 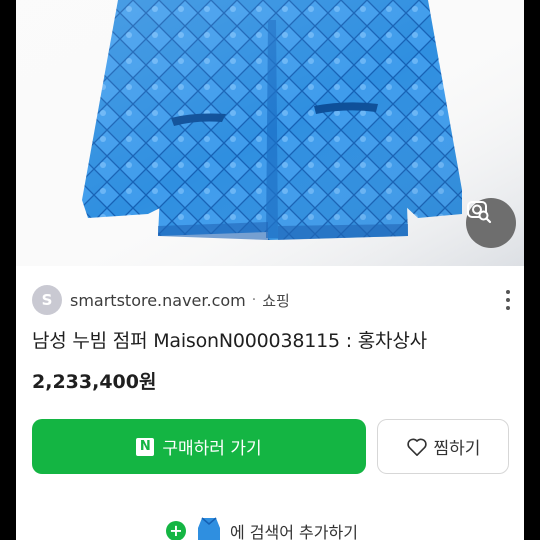 What do you see at coordinates (145, 446) in the screenshot?
I see `naver-n-icon: N` at bounding box center [145, 446].